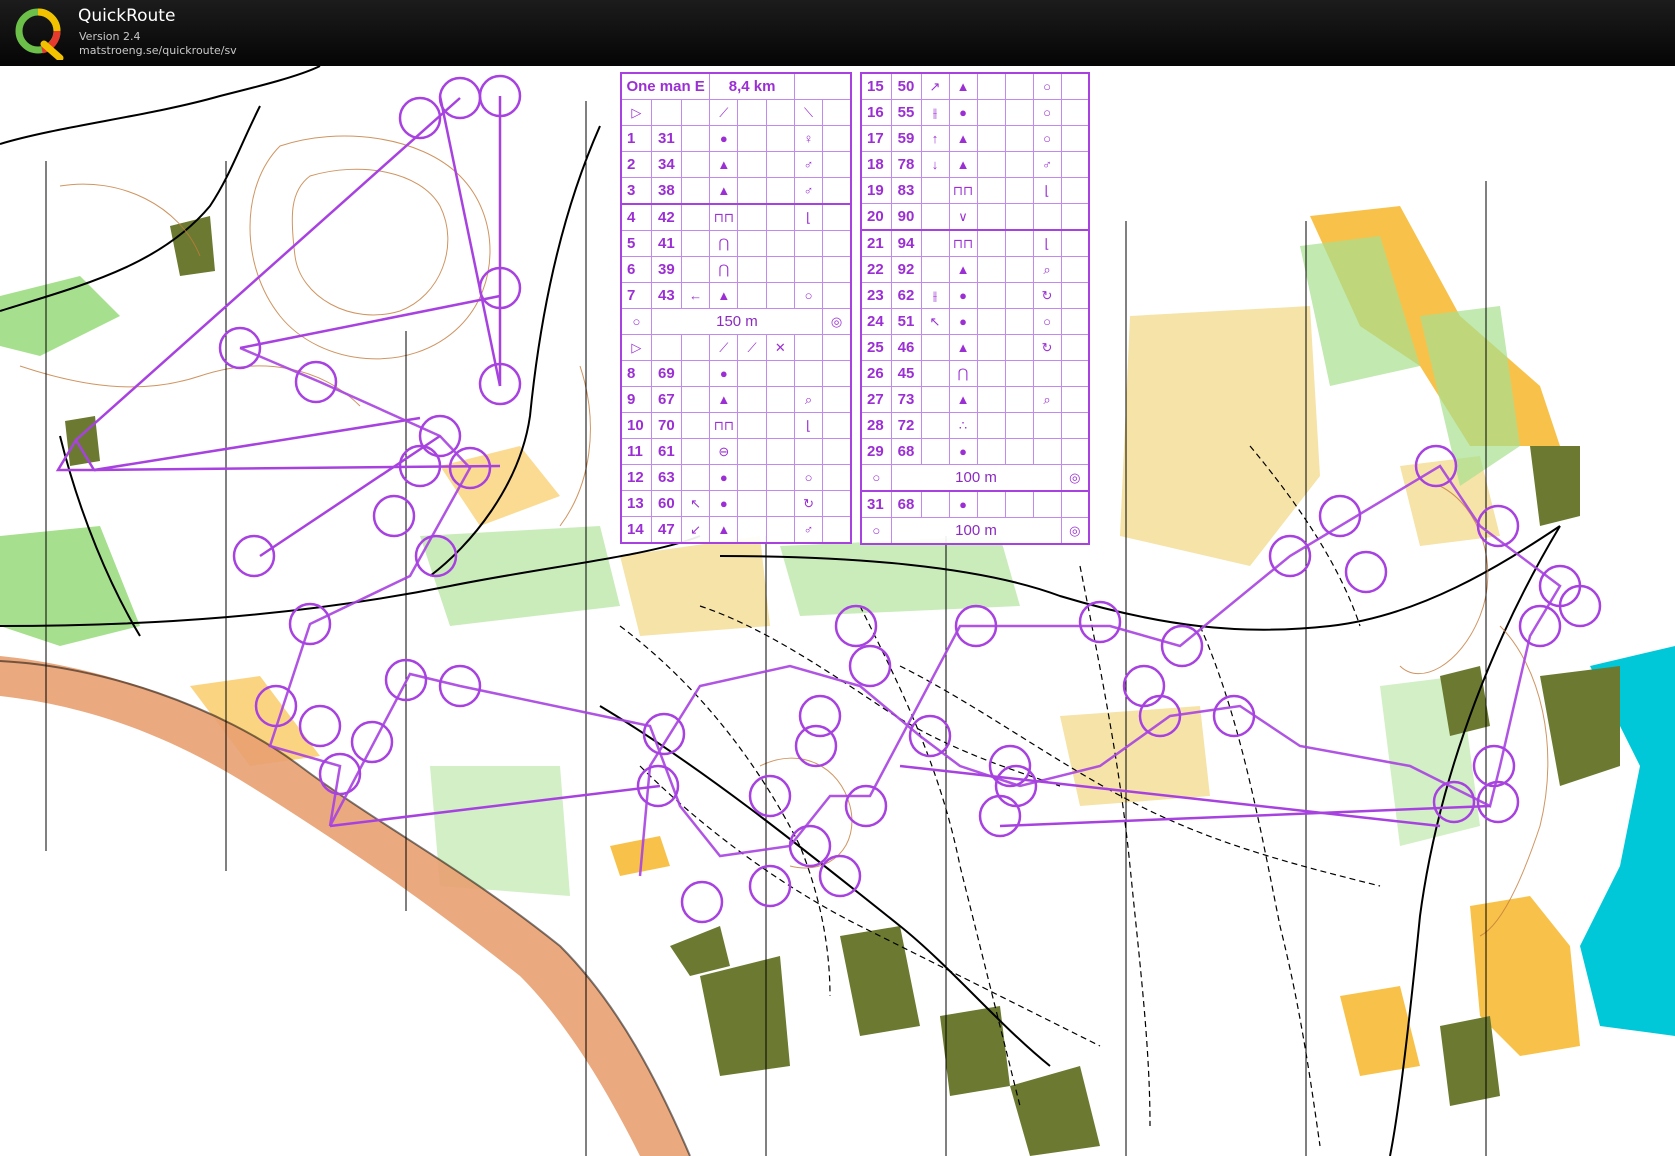 The width and height of the screenshot is (1675, 1156). Describe the element at coordinates (906, 217) in the screenshot. I see `control-code: 90` at that location.